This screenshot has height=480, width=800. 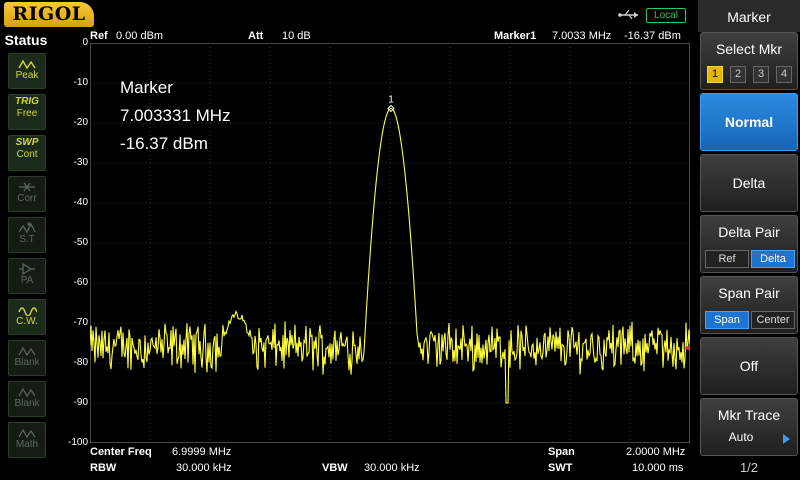 What do you see at coordinates (628, 14) in the screenshot?
I see `usb-icon` at bounding box center [628, 14].